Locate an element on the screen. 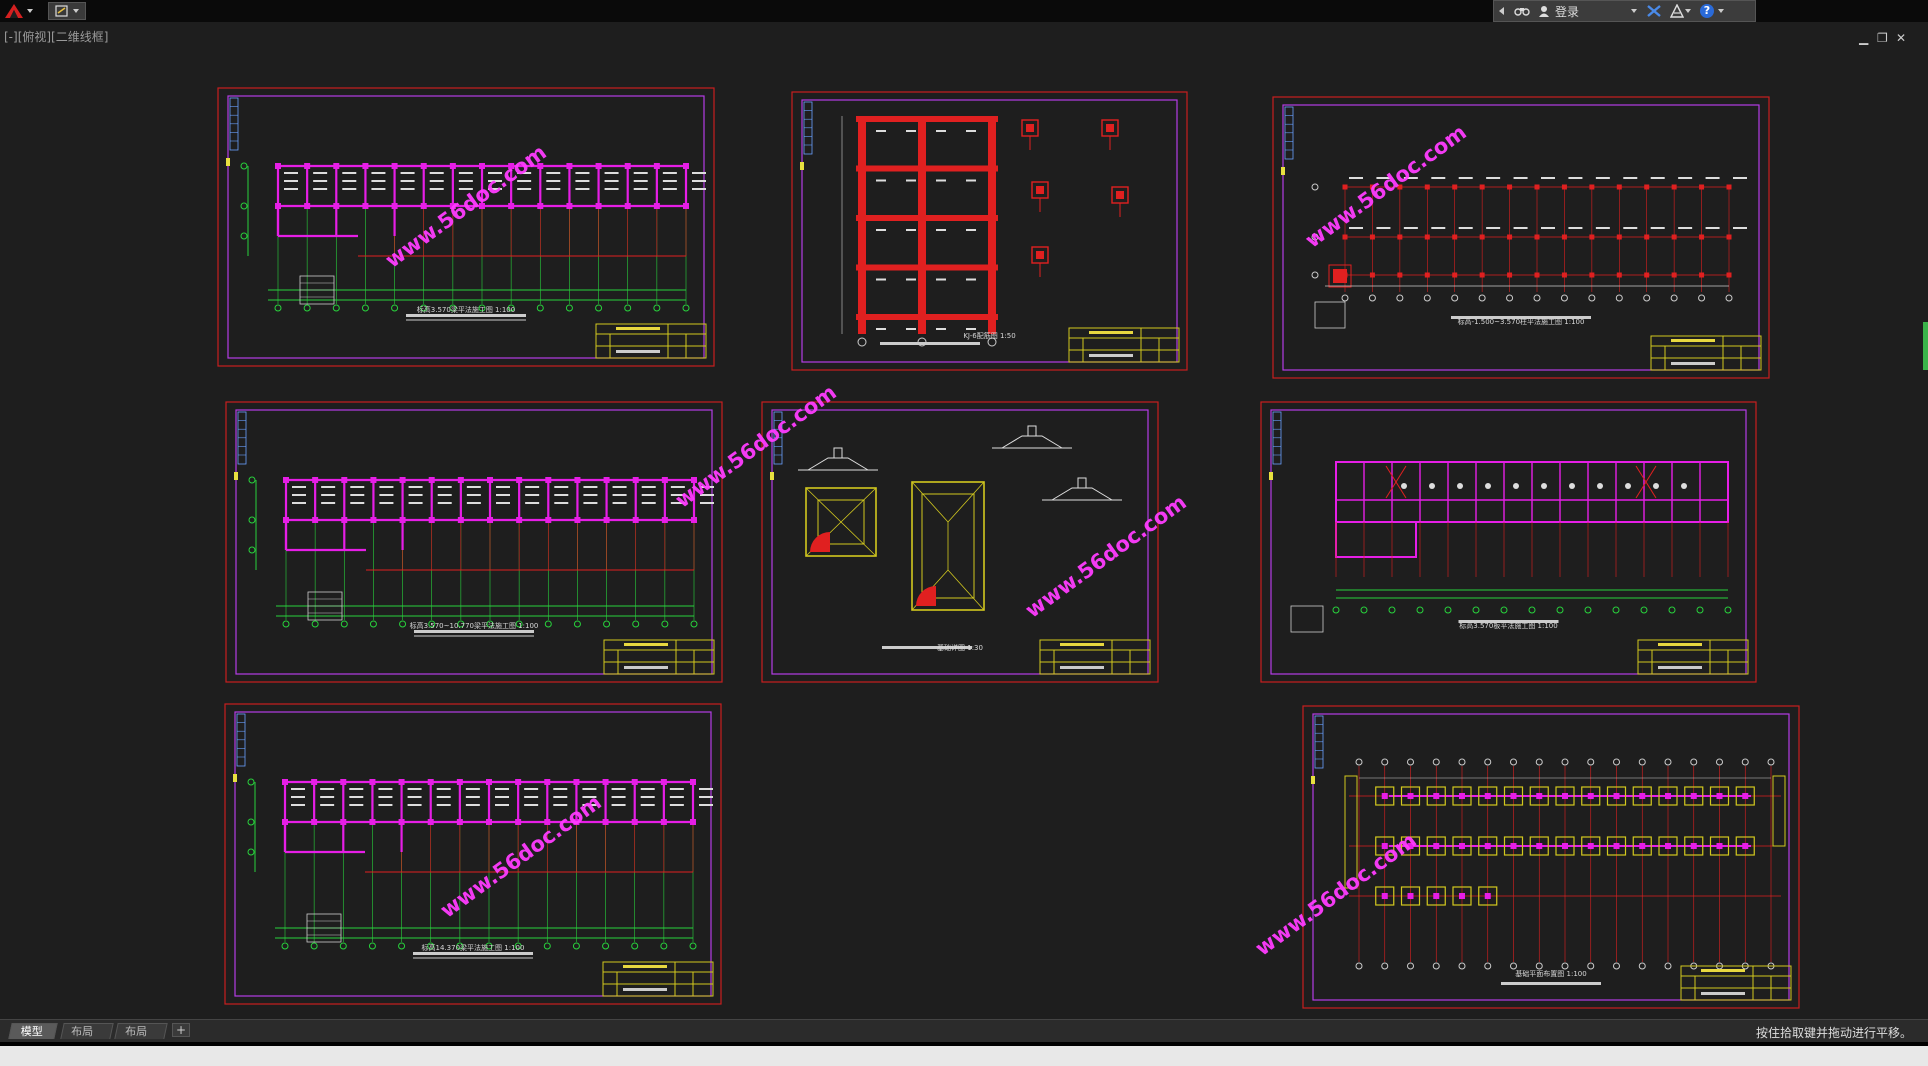 This screenshot has width=1928, height=1066. infocenter-bar: 登录 ? is located at coordinates (1624, 11).